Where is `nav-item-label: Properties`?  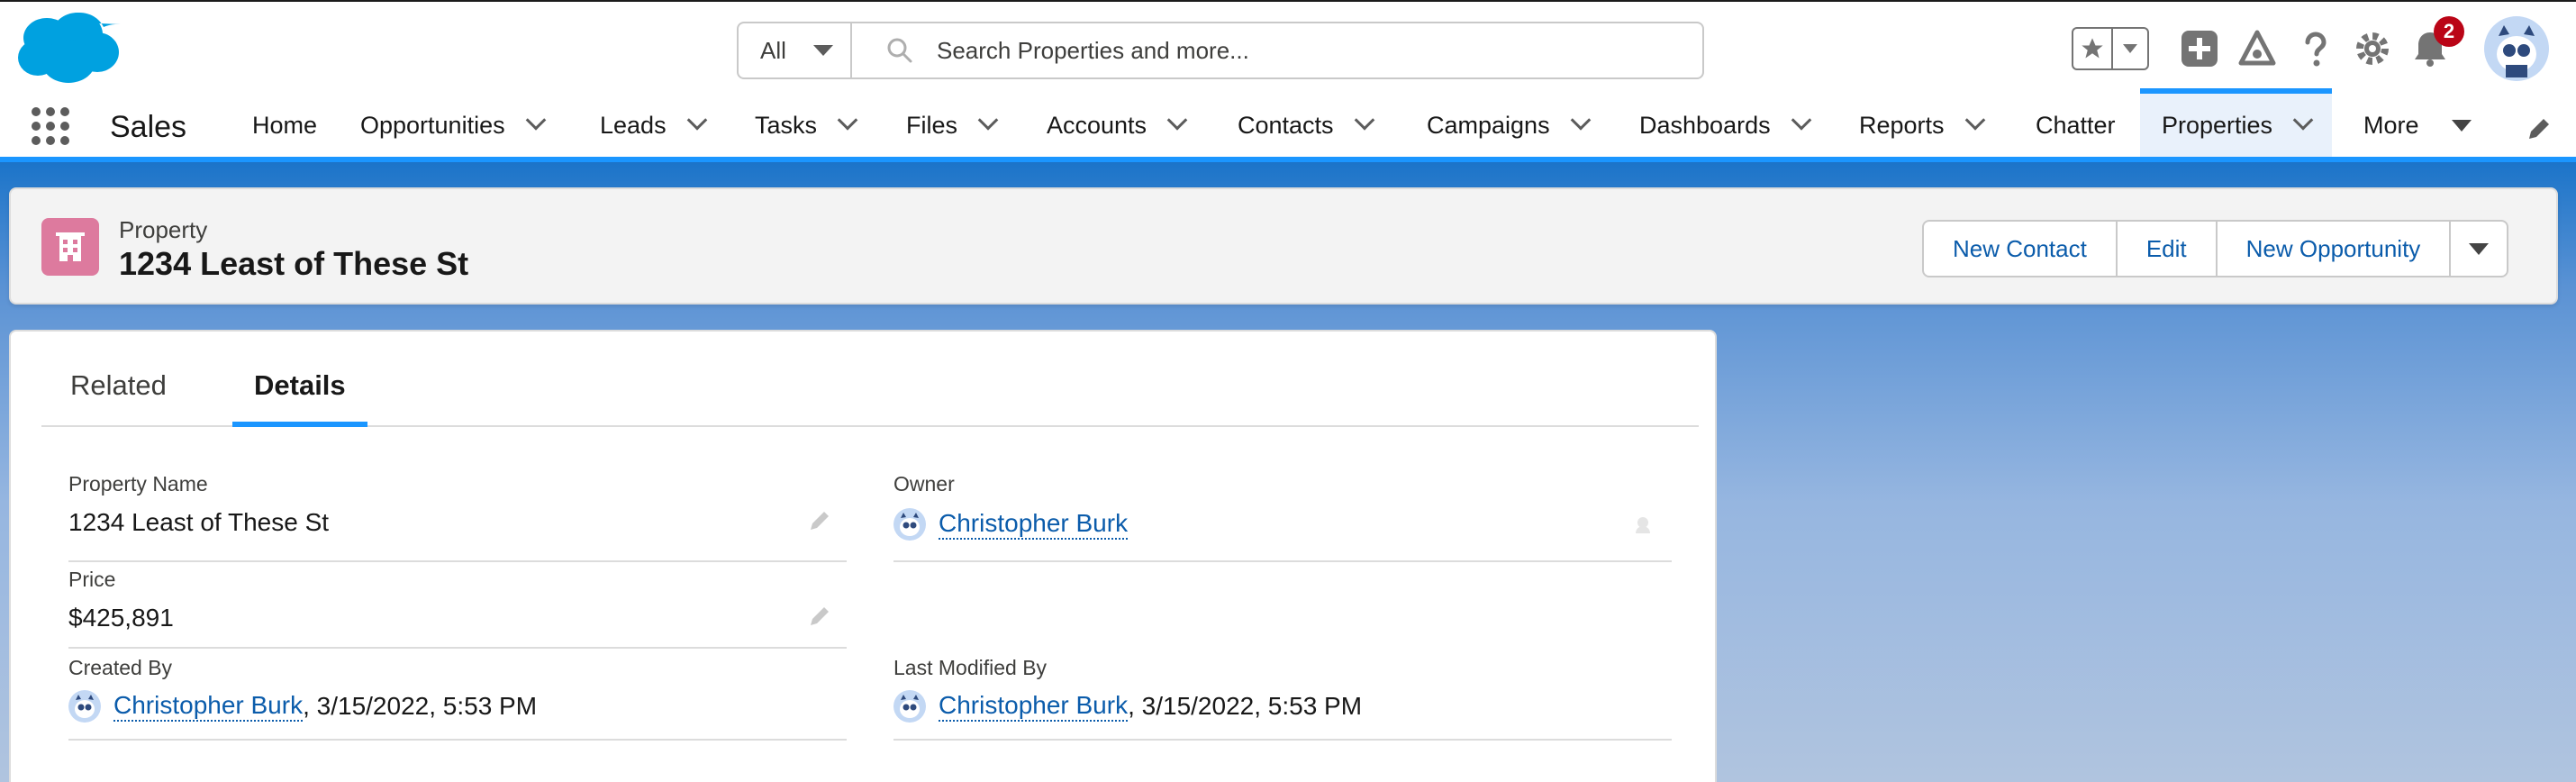 nav-item-label: Properties is located at coordinates (2217, 125).